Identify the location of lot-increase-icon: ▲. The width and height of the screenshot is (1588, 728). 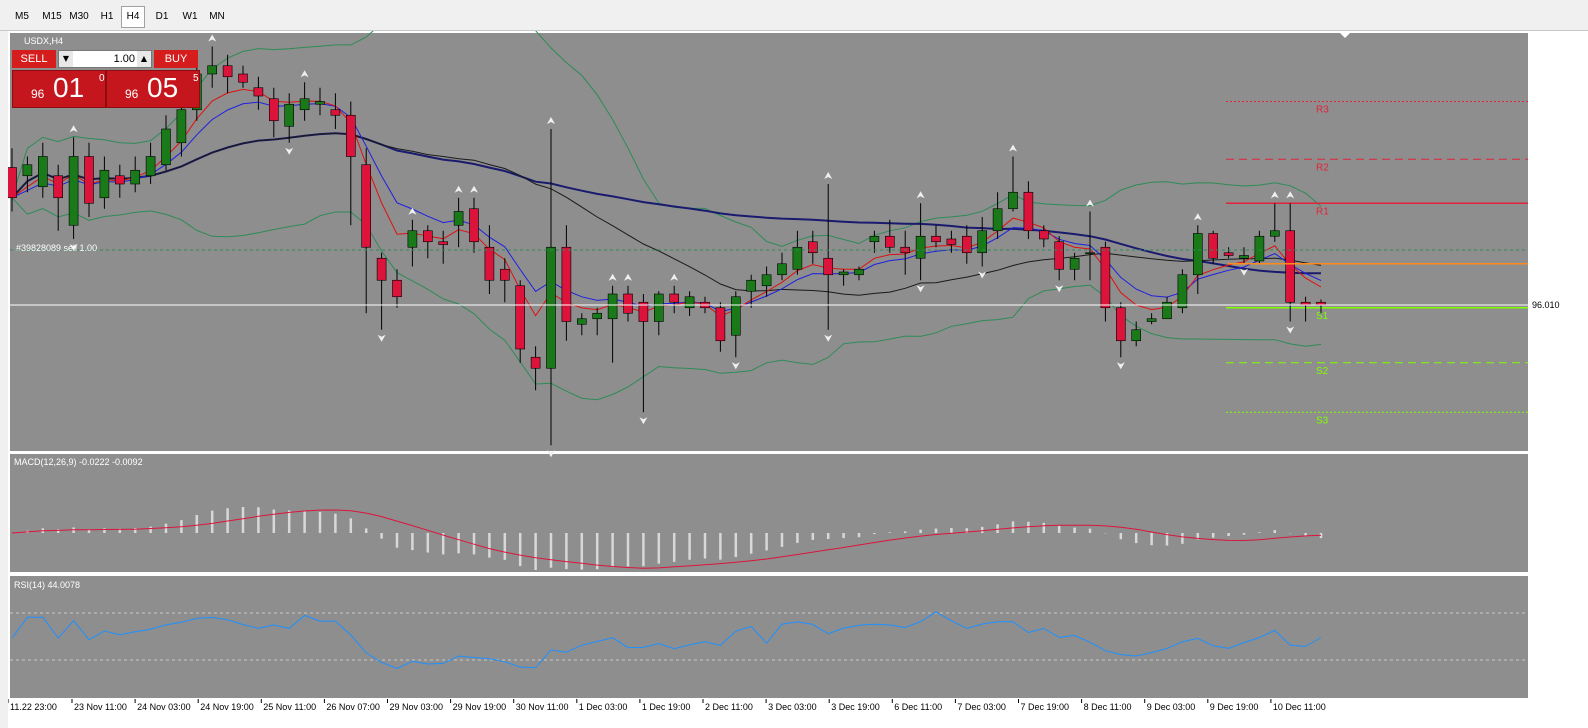
(144, 59).